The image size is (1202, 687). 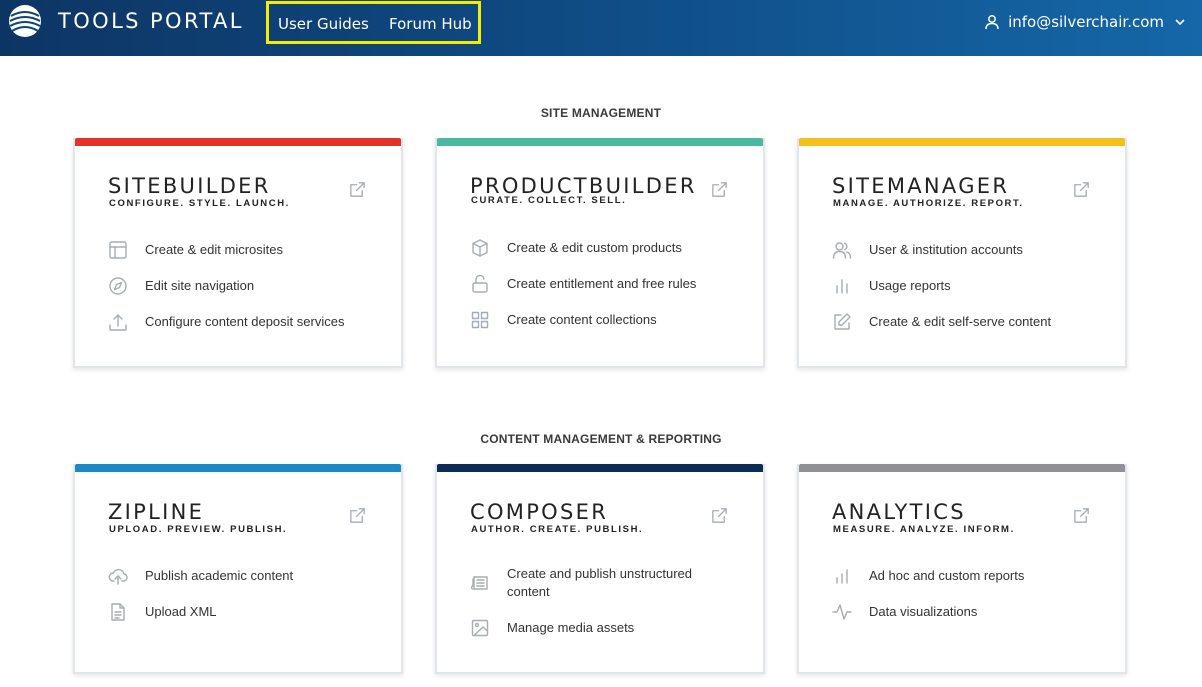 I want to click on list-item: Create and publish unstructured content, so click(x=600, y=583).